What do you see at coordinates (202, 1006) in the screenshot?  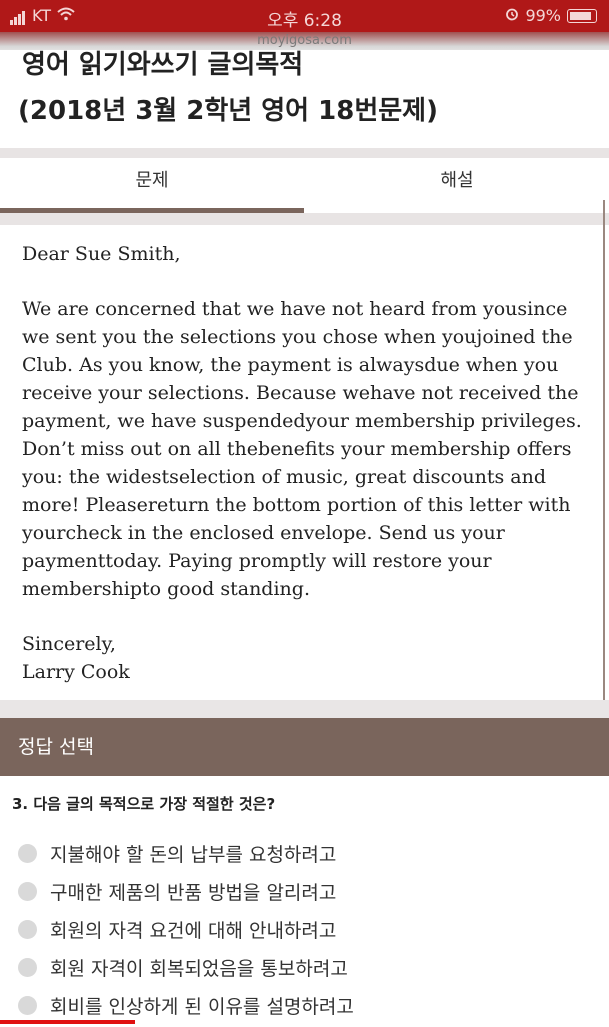 I see `option-label: 회비를 인상하게 된 이유를 설명하려고` at bounding box center [202, 1006].